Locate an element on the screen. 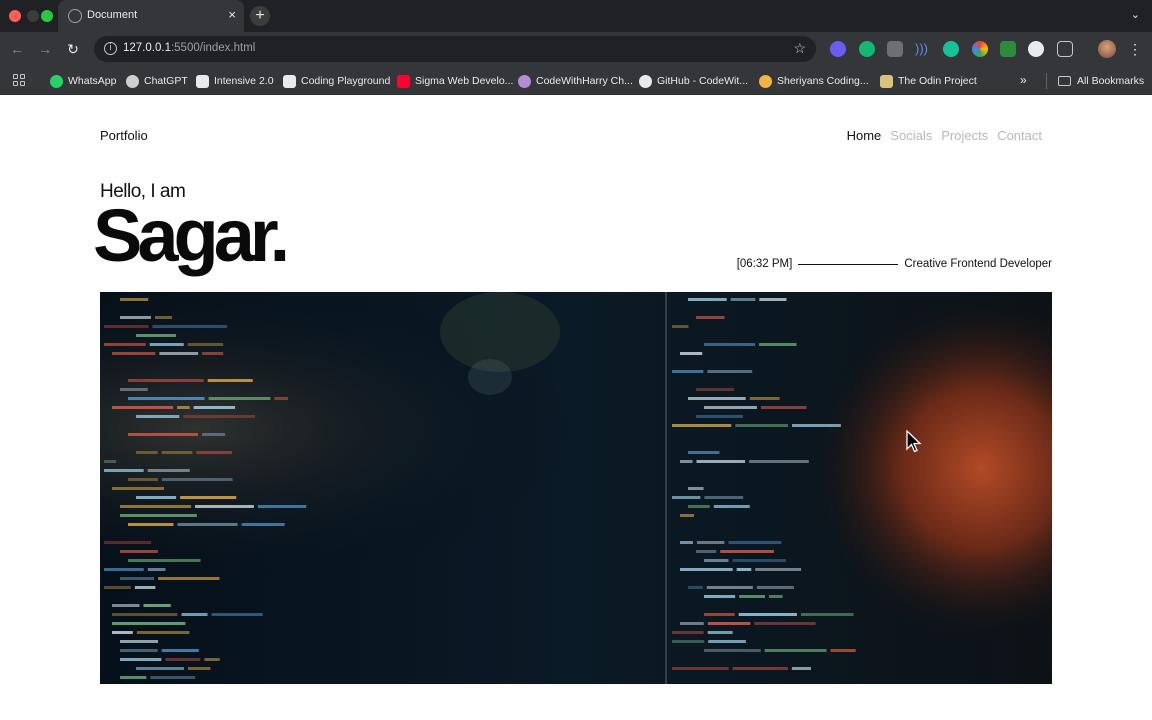  audio-extension-icon: ))) is located at coordinates (923, 49).